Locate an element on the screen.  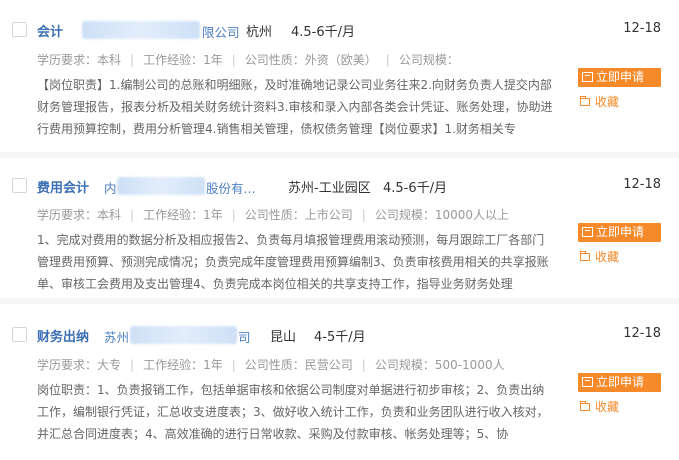
company-scale: 公司规模：500-1000人 is located at coordinates (439, 365).